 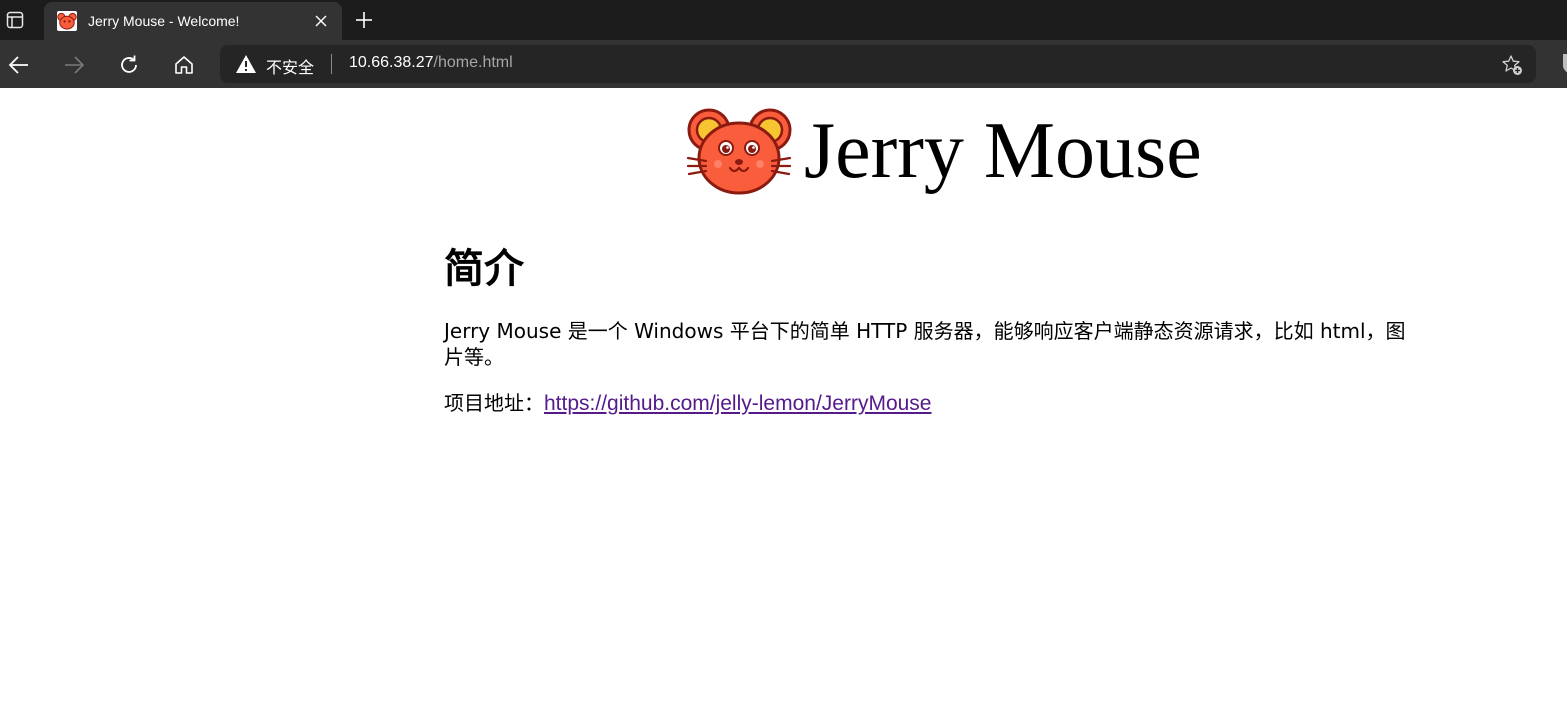 What do you see at coordinates (878, 64) in the screenshot?
I see `address-bar: 不安全 10.66.38.27/home.html` at bounding box center [878, 64].